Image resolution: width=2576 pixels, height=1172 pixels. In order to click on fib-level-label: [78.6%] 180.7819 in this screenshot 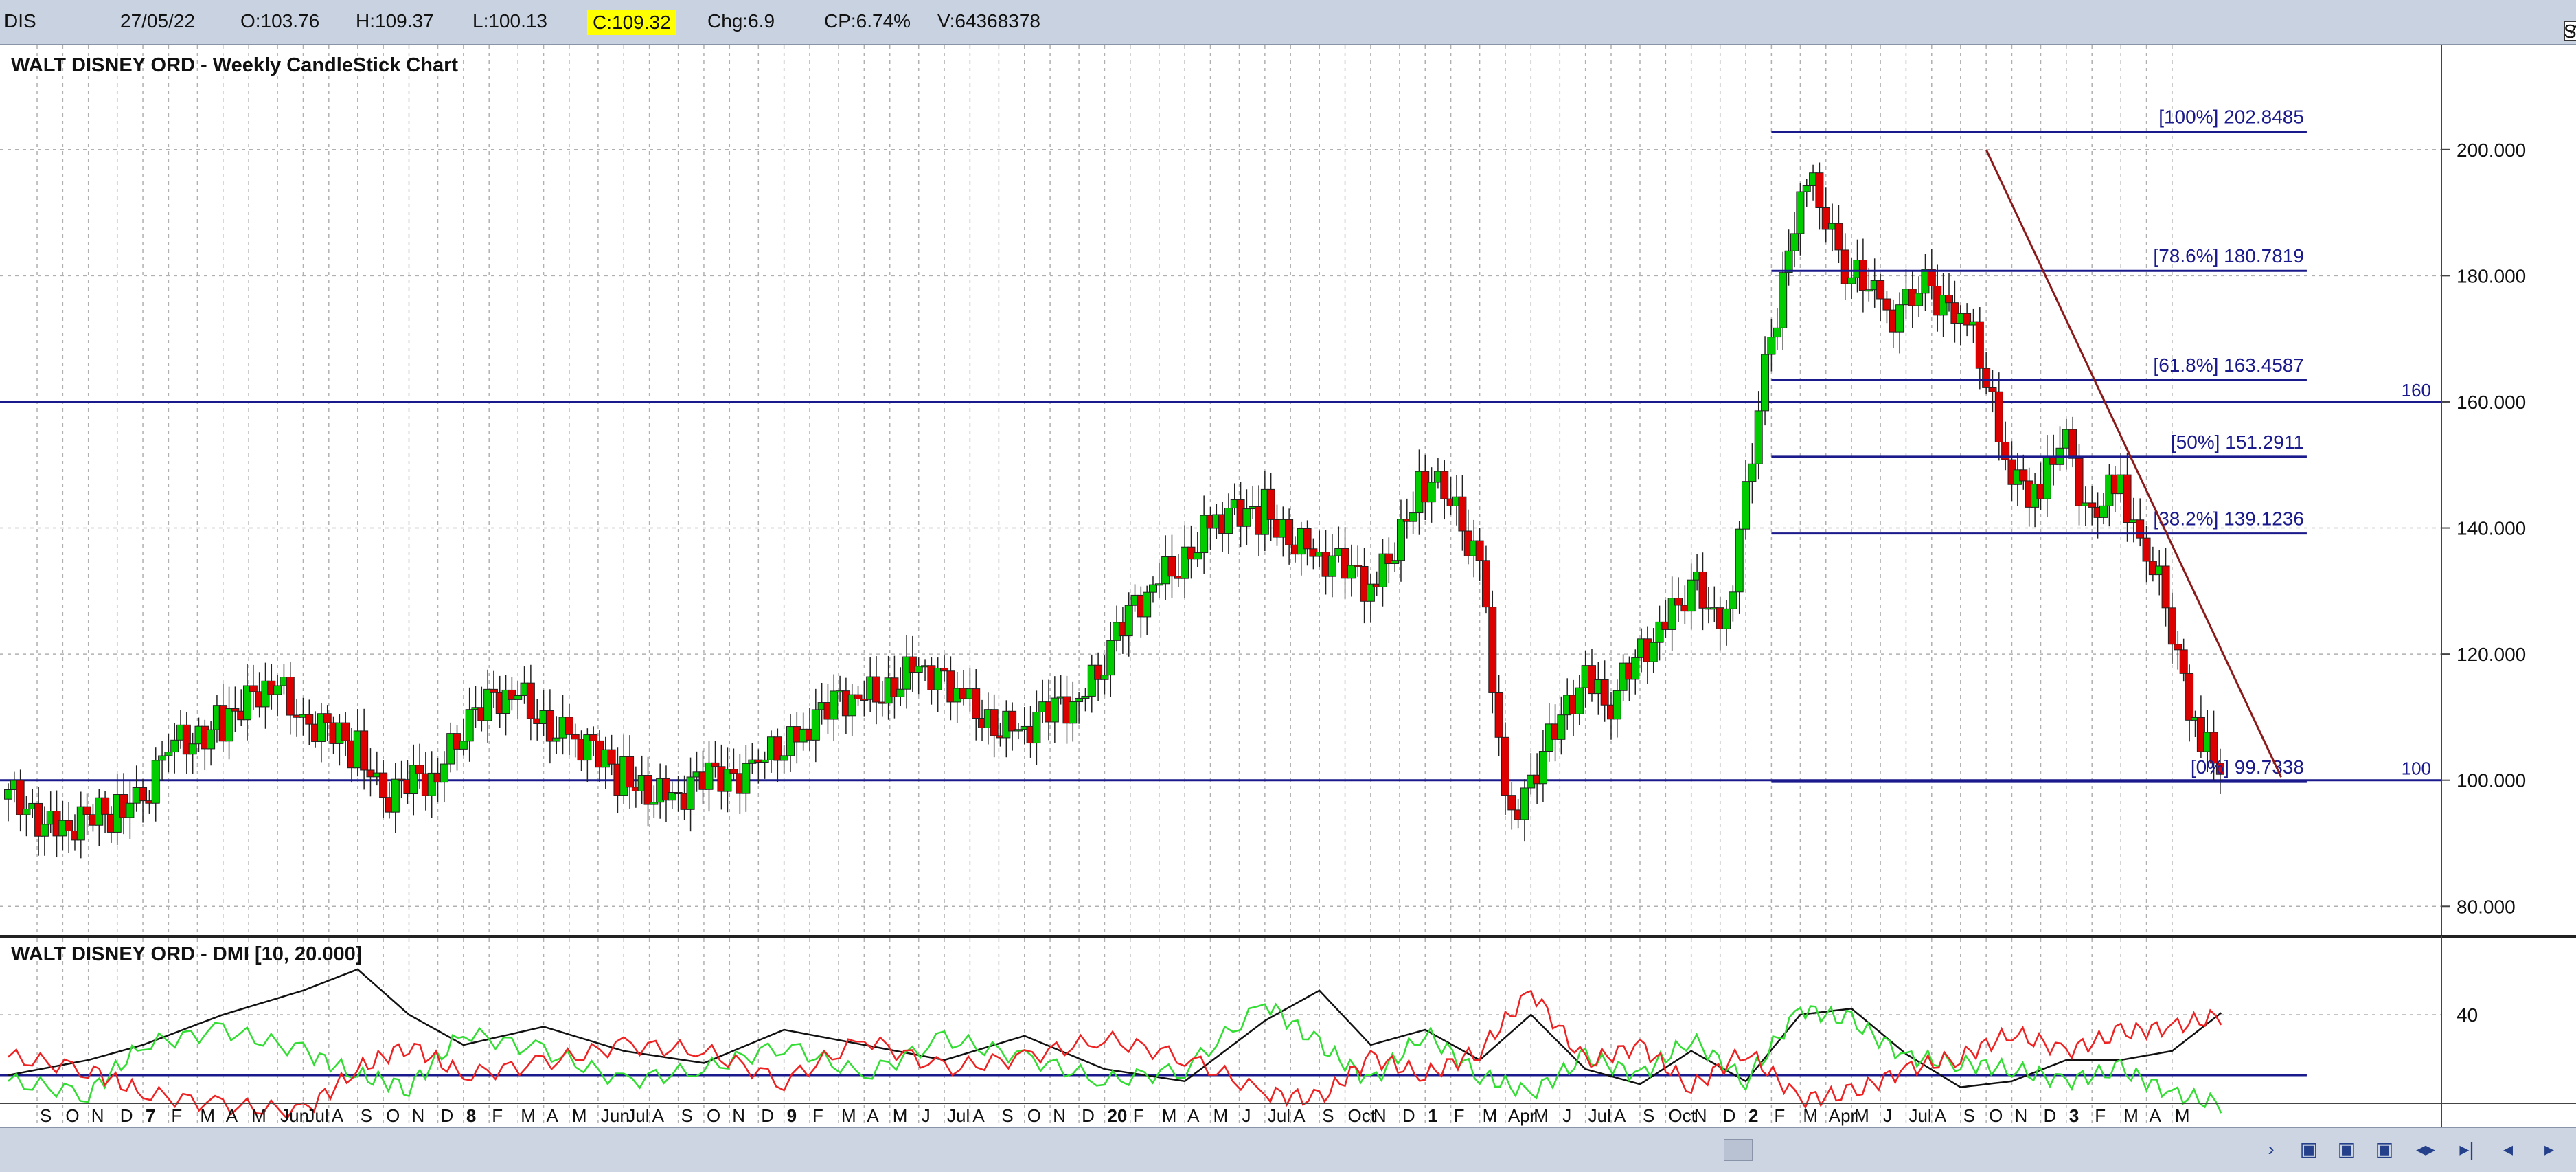, I will do `click(2228, 256)`.